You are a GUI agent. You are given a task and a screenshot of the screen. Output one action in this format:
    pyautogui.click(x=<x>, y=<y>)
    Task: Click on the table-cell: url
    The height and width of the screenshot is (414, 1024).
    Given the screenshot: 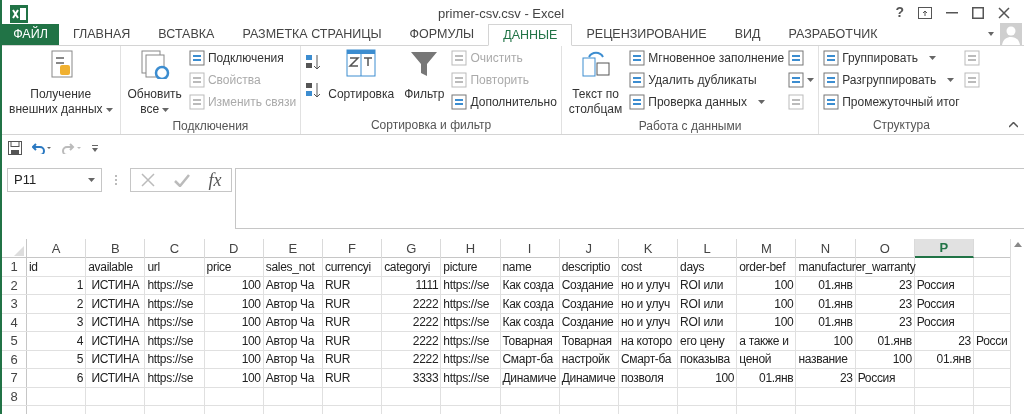 What is the action you would take?
    pyautogui.click(x=153, y=267)
    